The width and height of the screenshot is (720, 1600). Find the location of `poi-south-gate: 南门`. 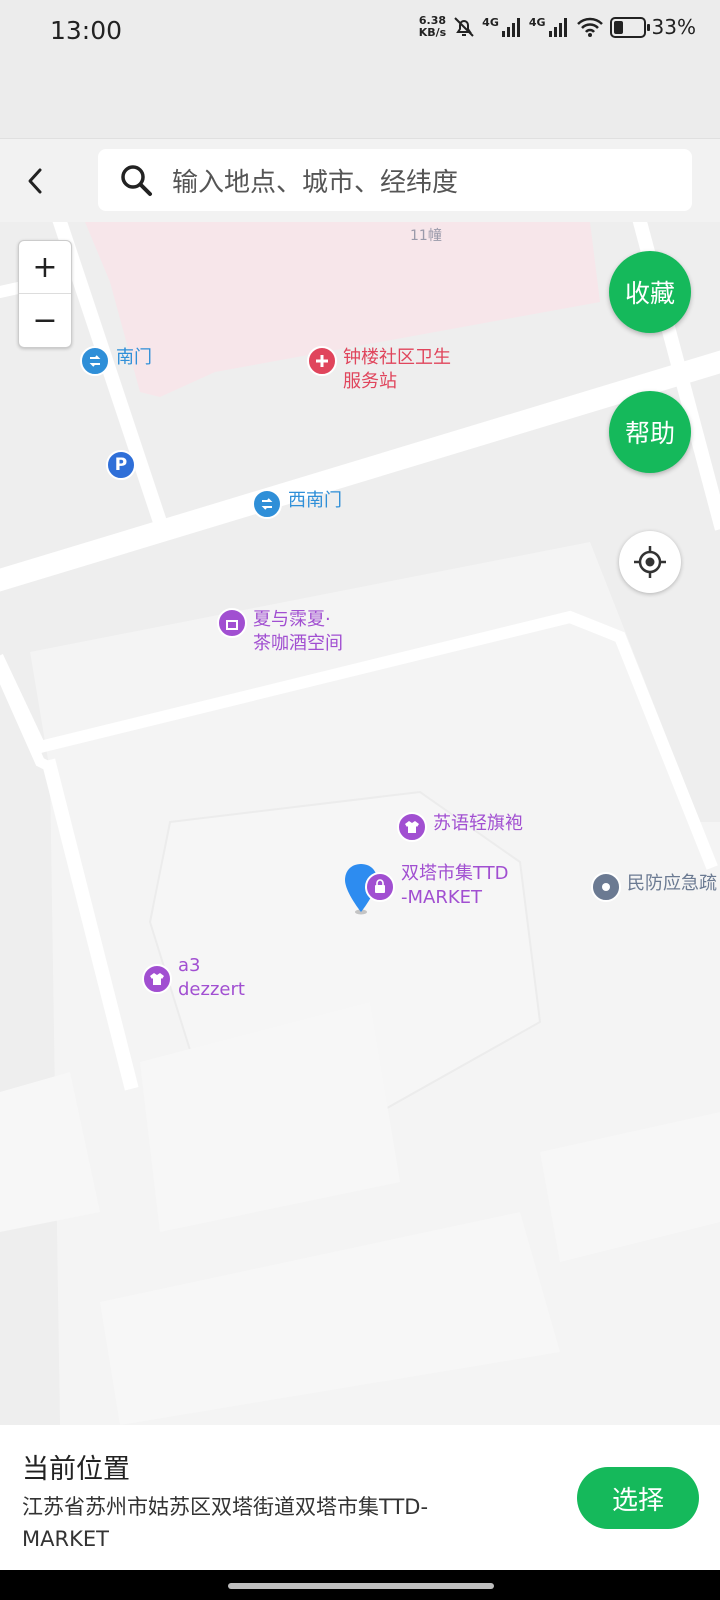

poi-south-gate: 南门 is located at coordinates (116, 361).